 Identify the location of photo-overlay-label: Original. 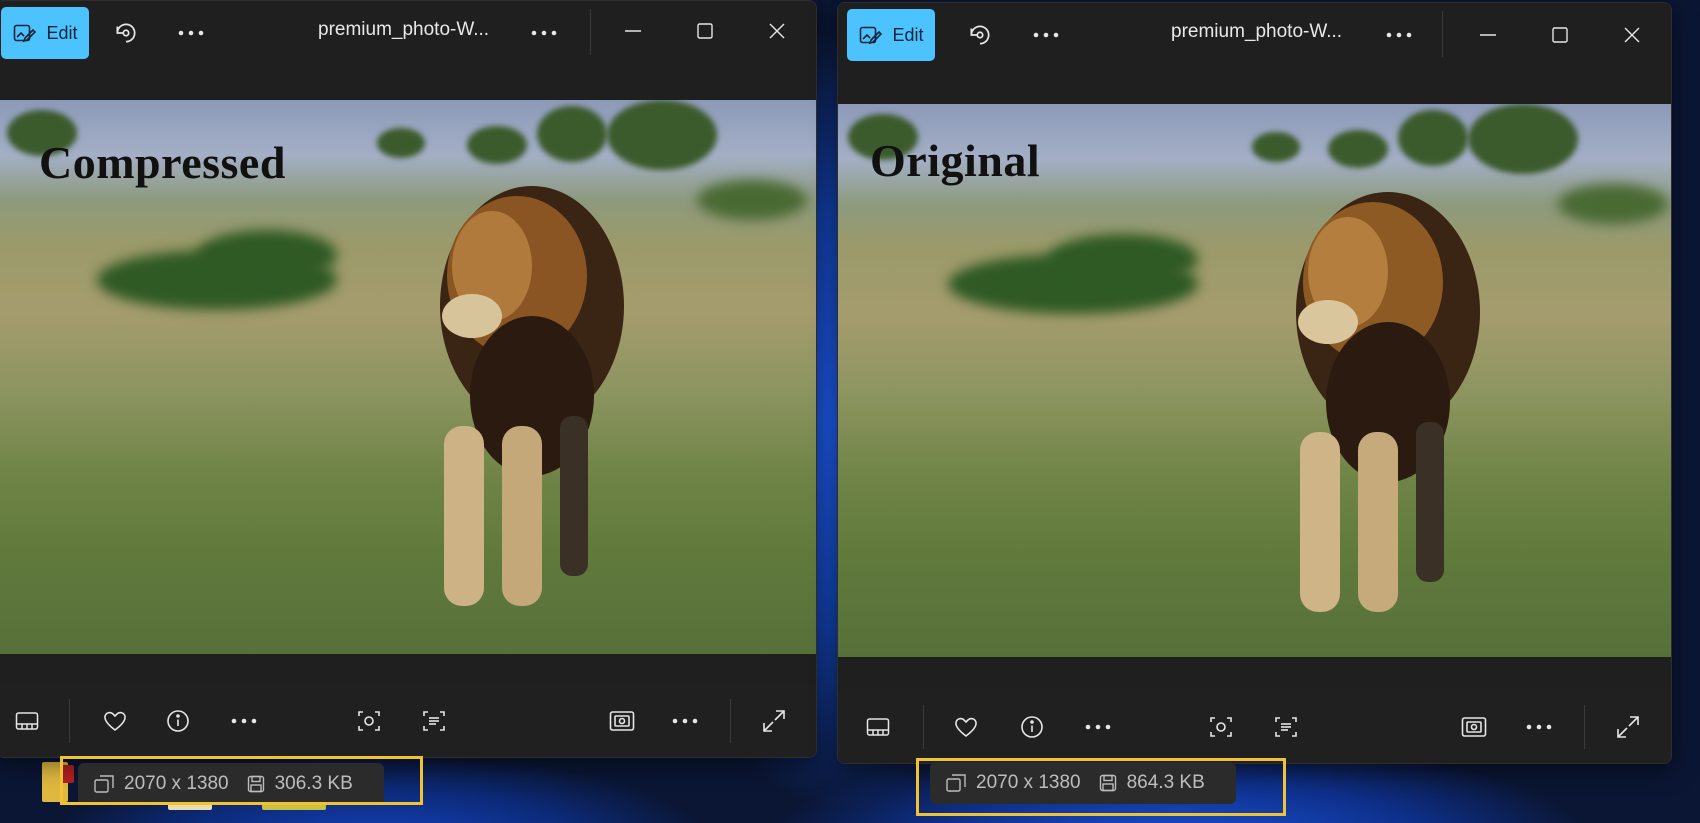
(955, 160).